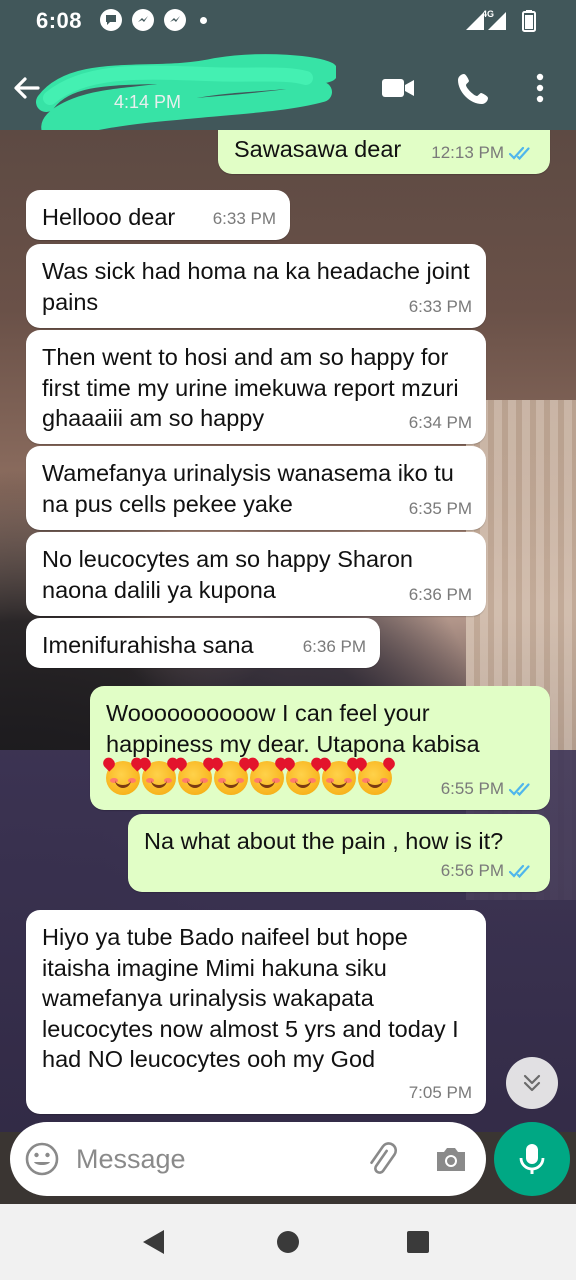  What do you see at coordinates (398, 88) in the screenshot?
I see `video-call-icon` at bounding box center [398, 88].